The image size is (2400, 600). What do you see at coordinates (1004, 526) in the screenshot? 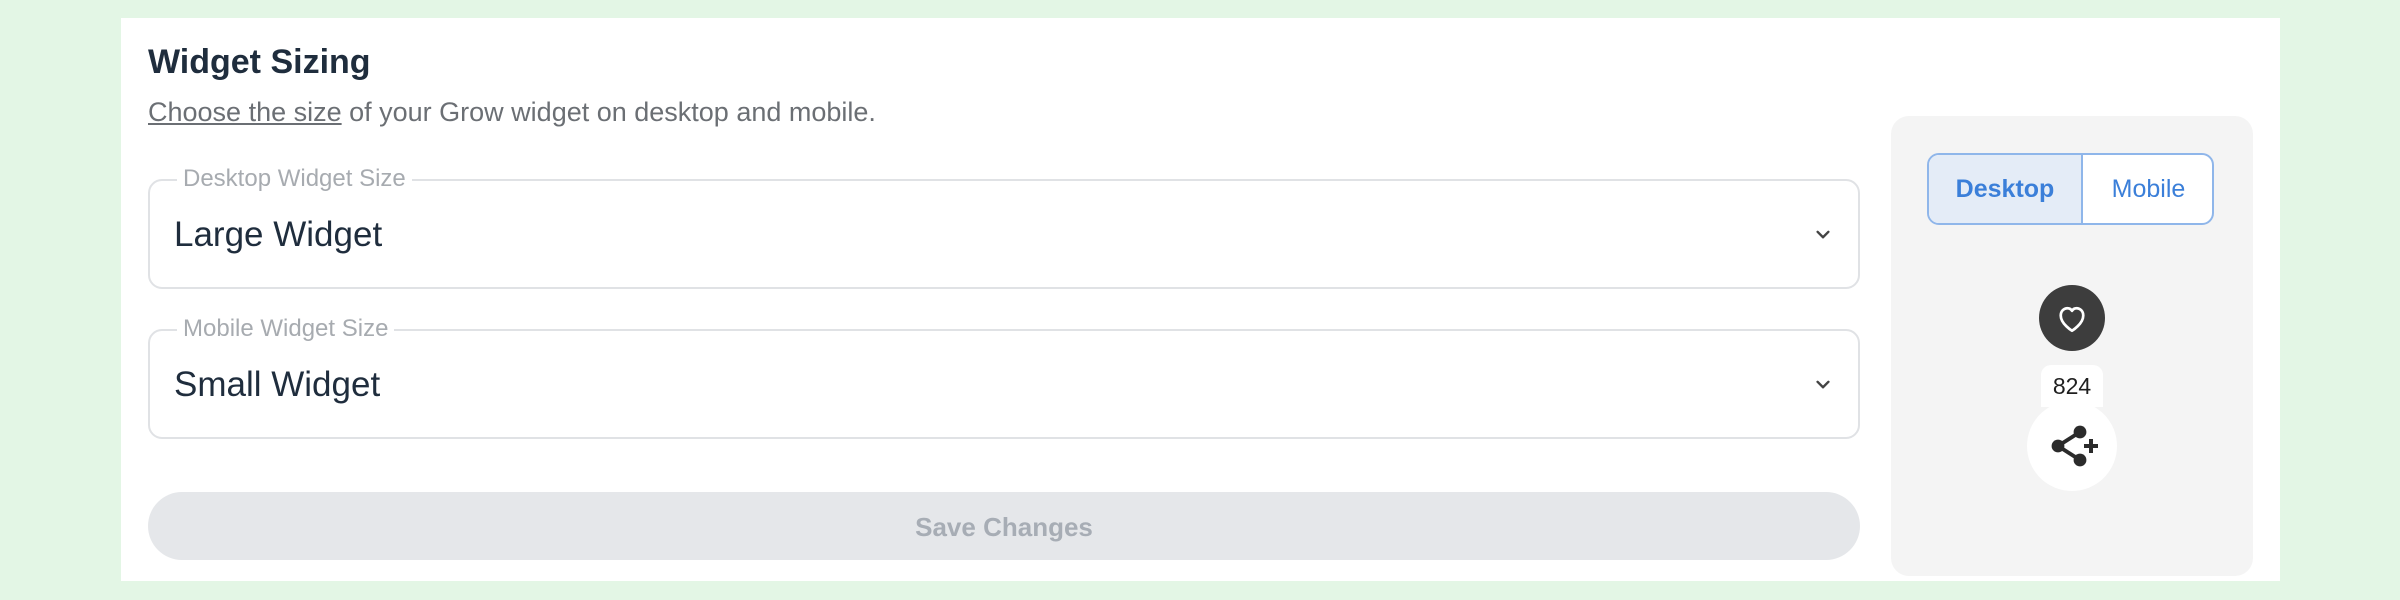
I see `save-changes-button: Save Changes` at bounding box center [1004, 526].